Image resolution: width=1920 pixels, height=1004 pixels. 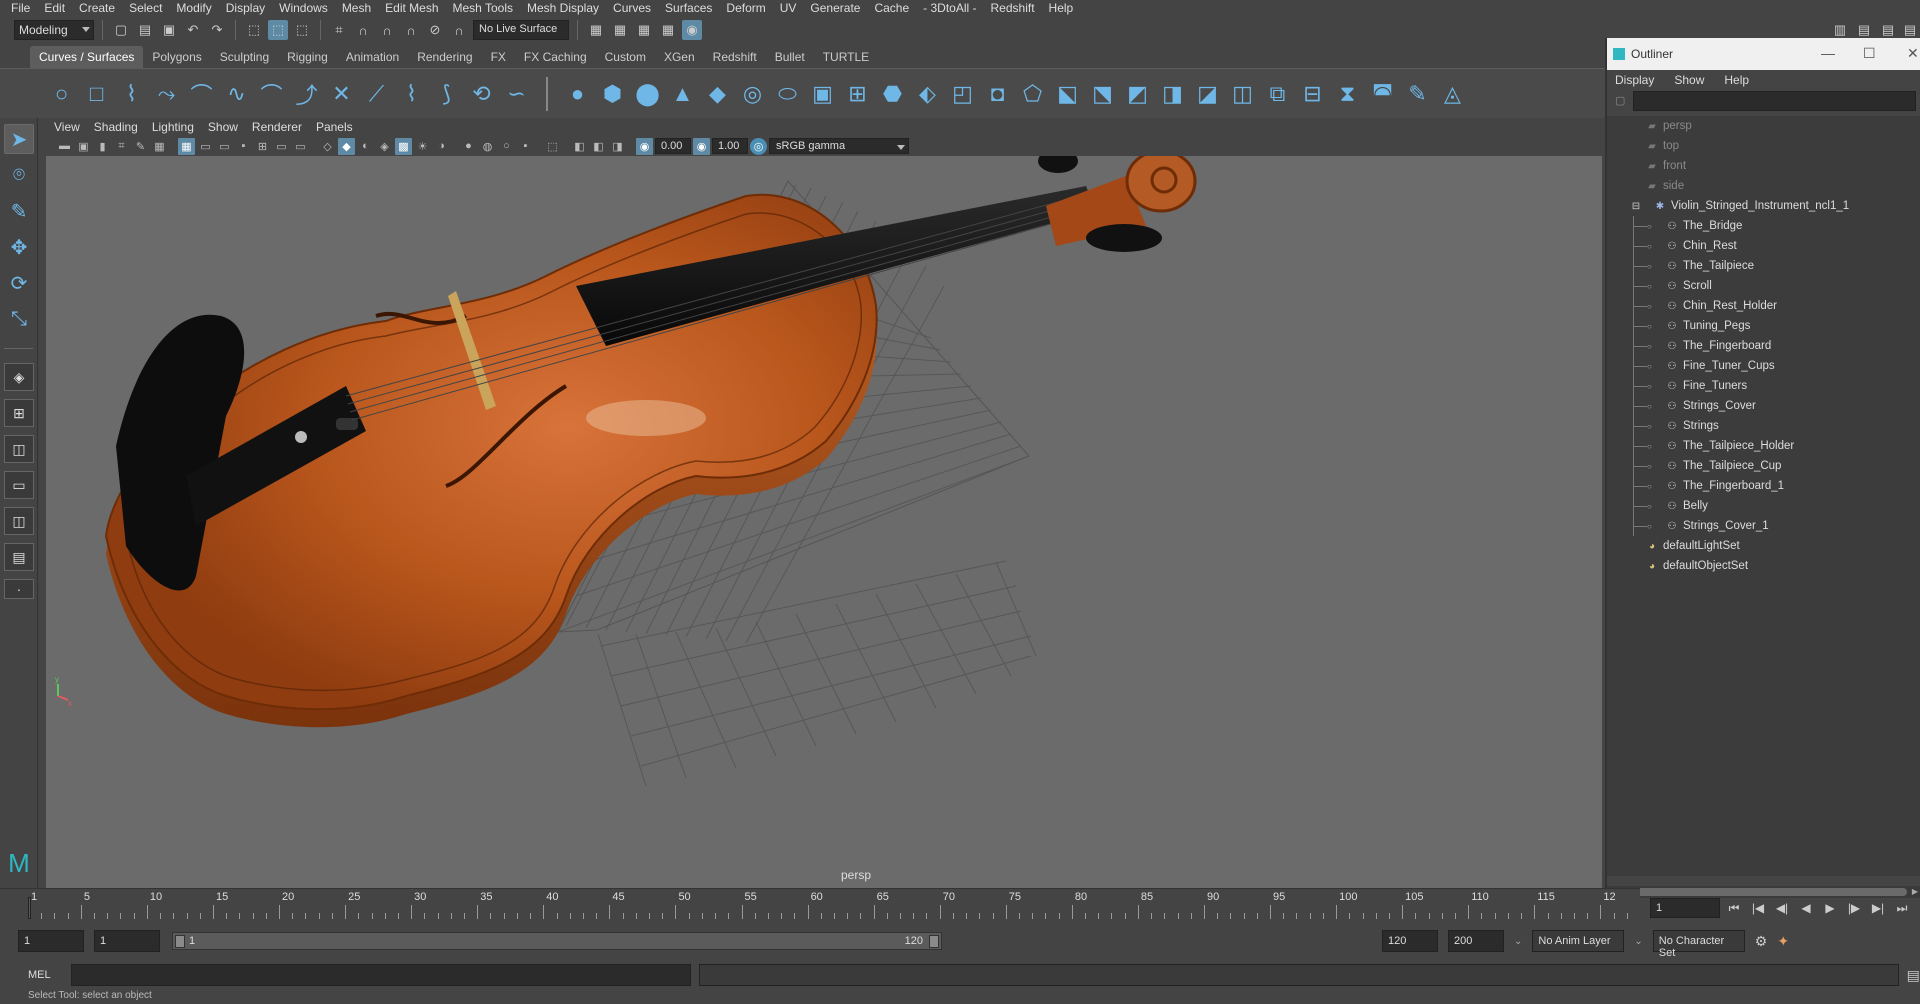 What do you see at coordinates (1207, 93) in the screenshot?
I see `attach-surface-icon: ◪` at bounding box center [1207, 93].